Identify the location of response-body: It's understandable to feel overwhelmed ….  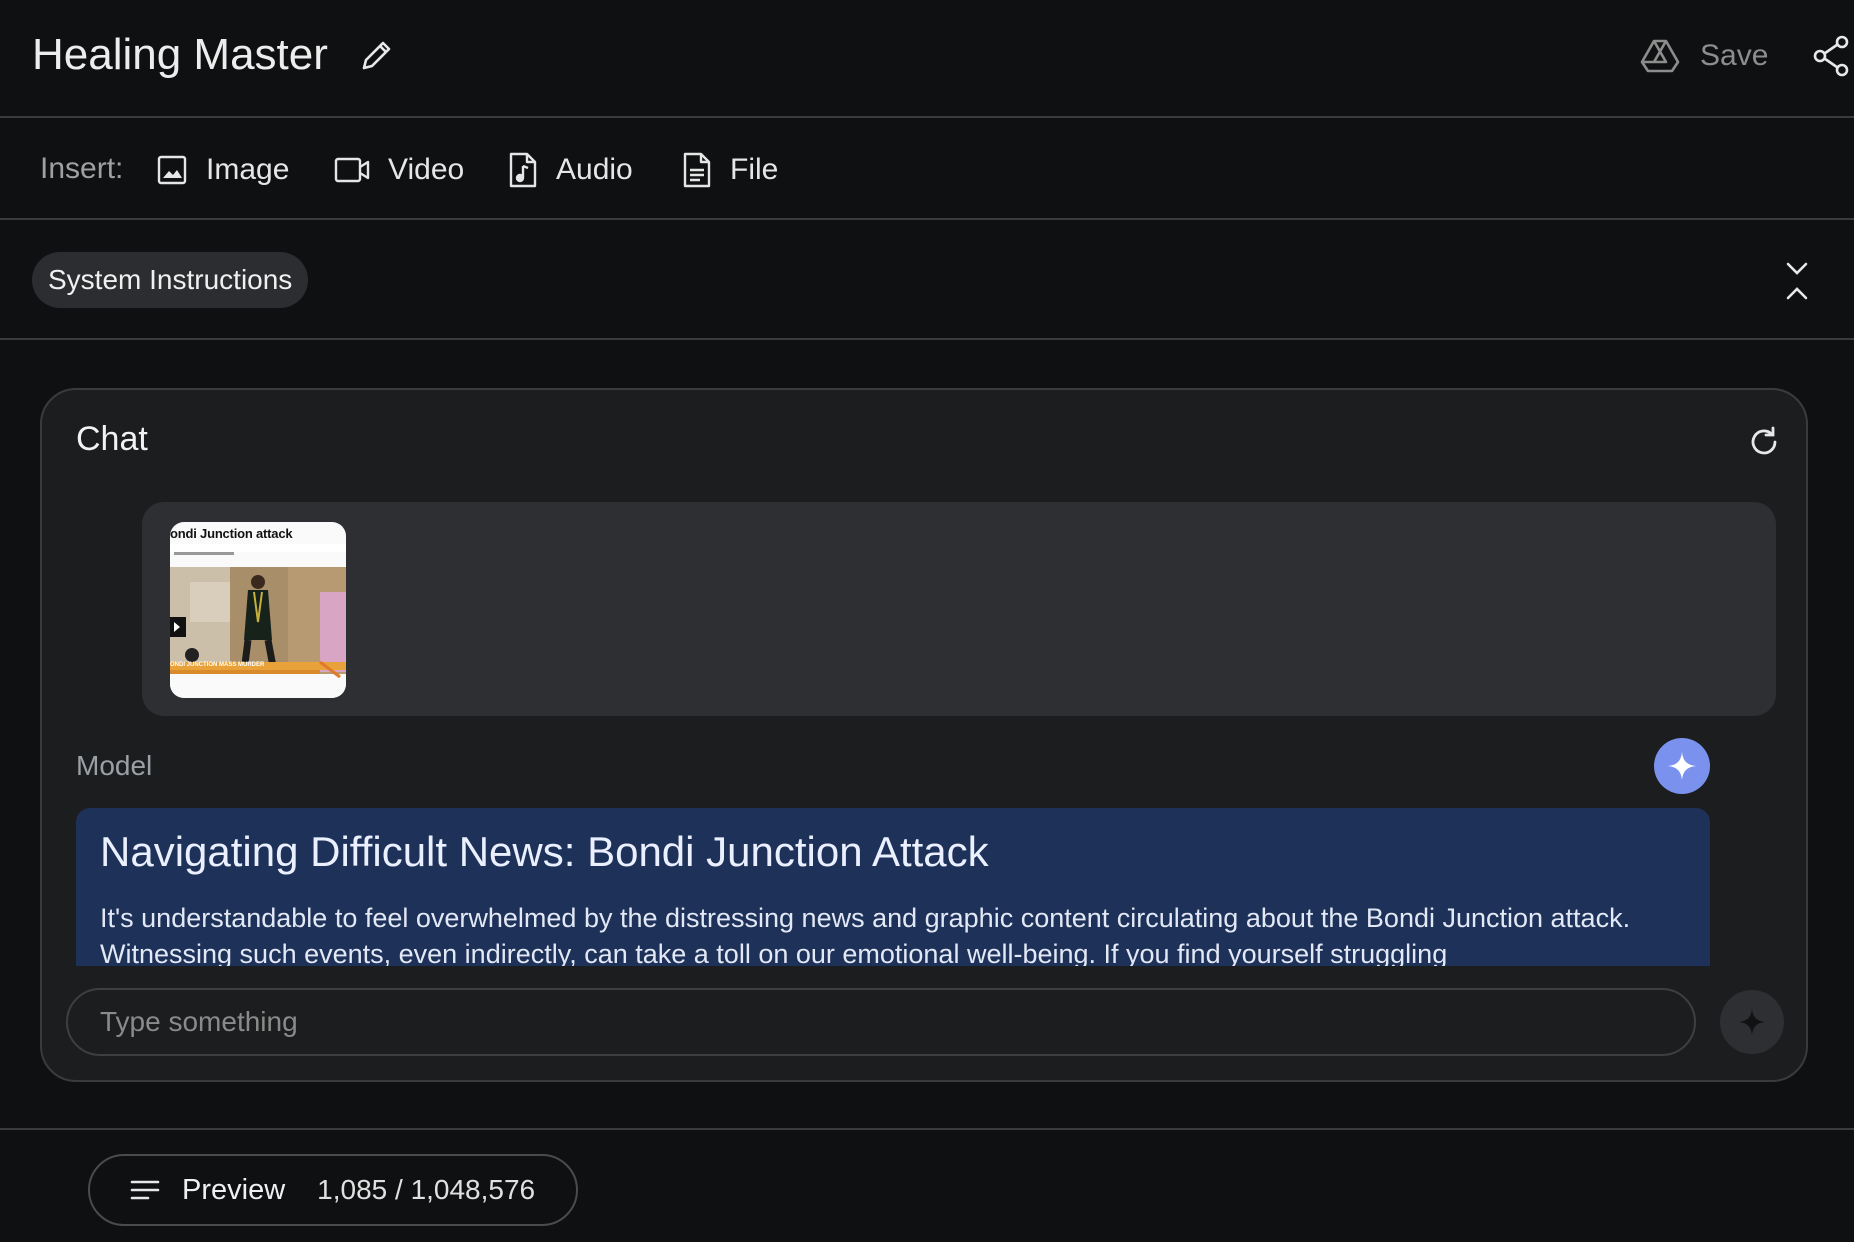
(865, 934).